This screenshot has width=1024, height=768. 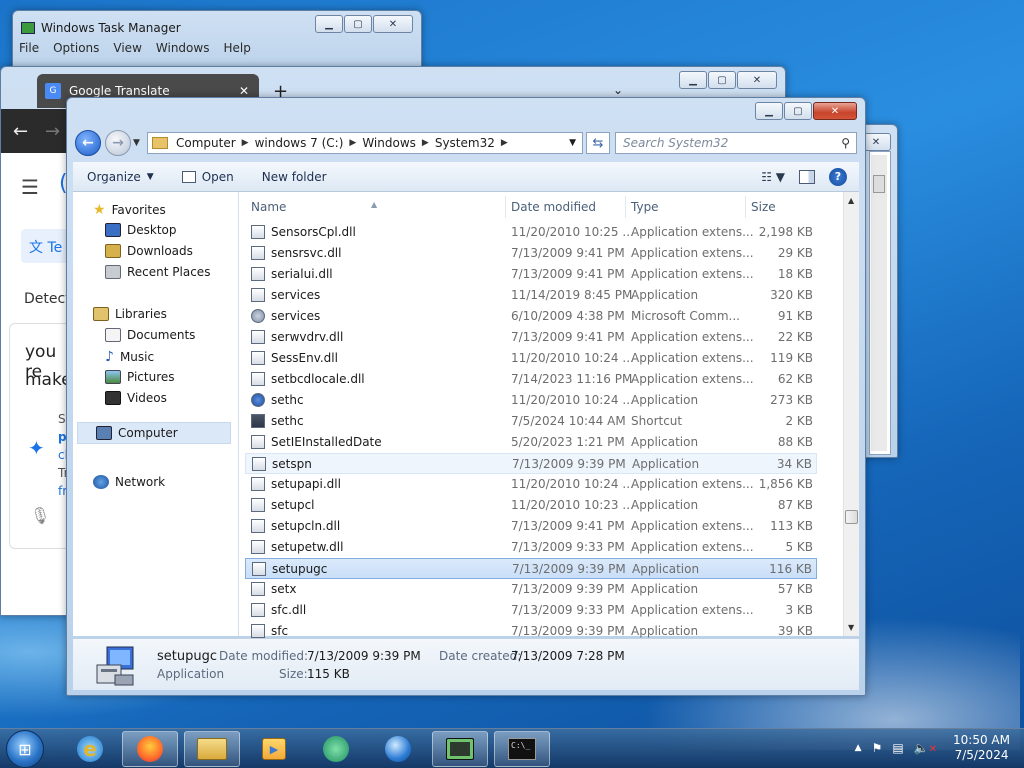 I want to click on file-row: setx 7/13/2009 9:39 PM Application 57 KB, so click(x=531, y=589).